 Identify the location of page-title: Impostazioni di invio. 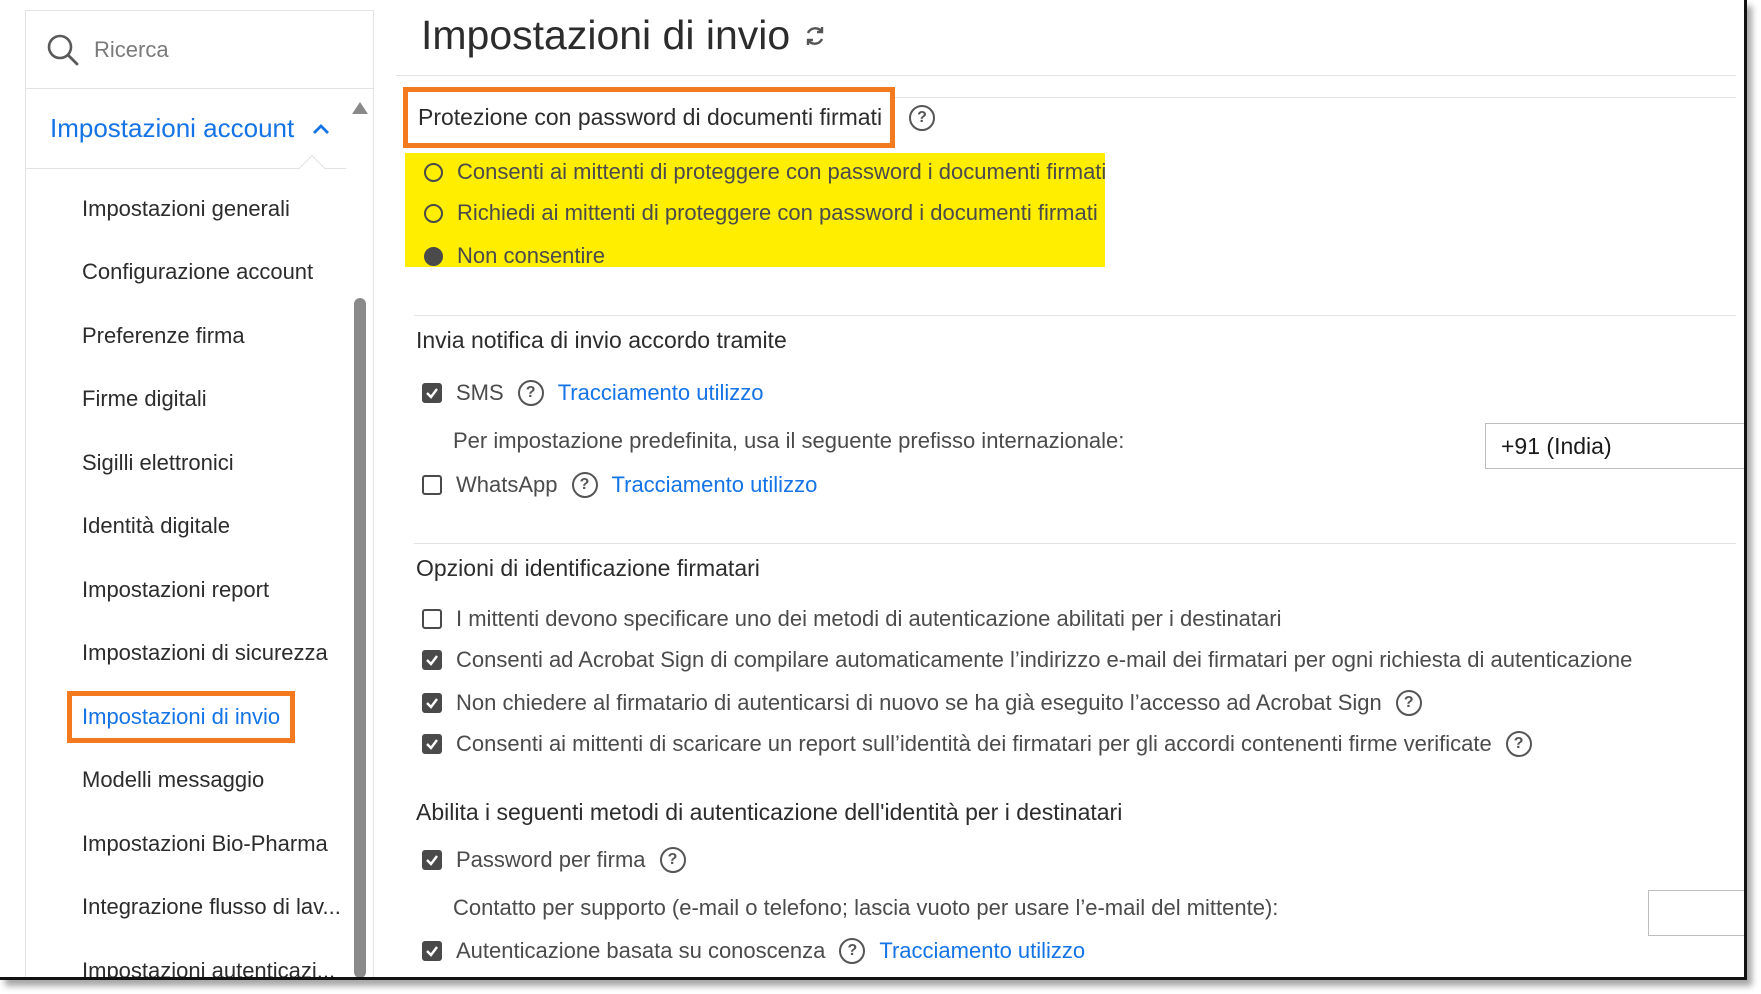
(624, 35).